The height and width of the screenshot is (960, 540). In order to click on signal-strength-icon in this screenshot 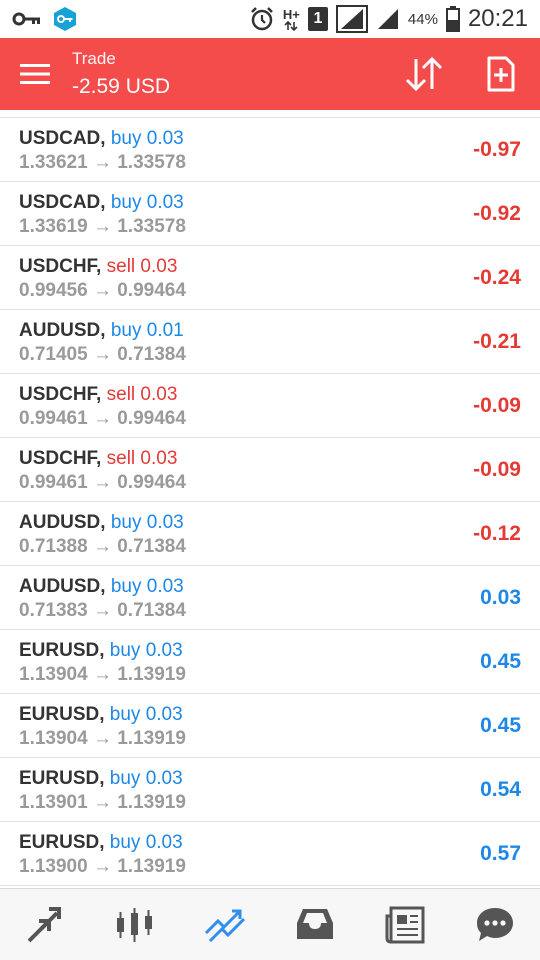, I will do `click(351, 19)`.